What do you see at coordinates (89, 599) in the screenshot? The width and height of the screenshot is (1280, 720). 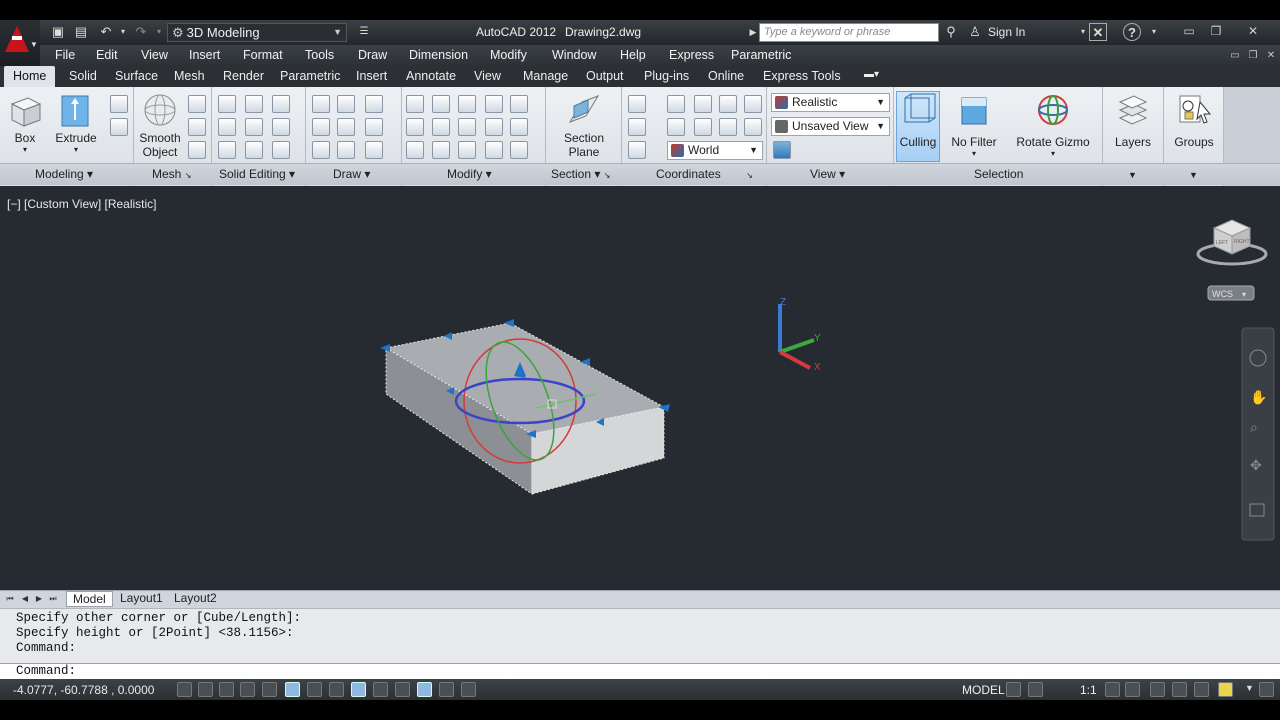 I see `tab-model: Model` at bounding box center [89, 599].